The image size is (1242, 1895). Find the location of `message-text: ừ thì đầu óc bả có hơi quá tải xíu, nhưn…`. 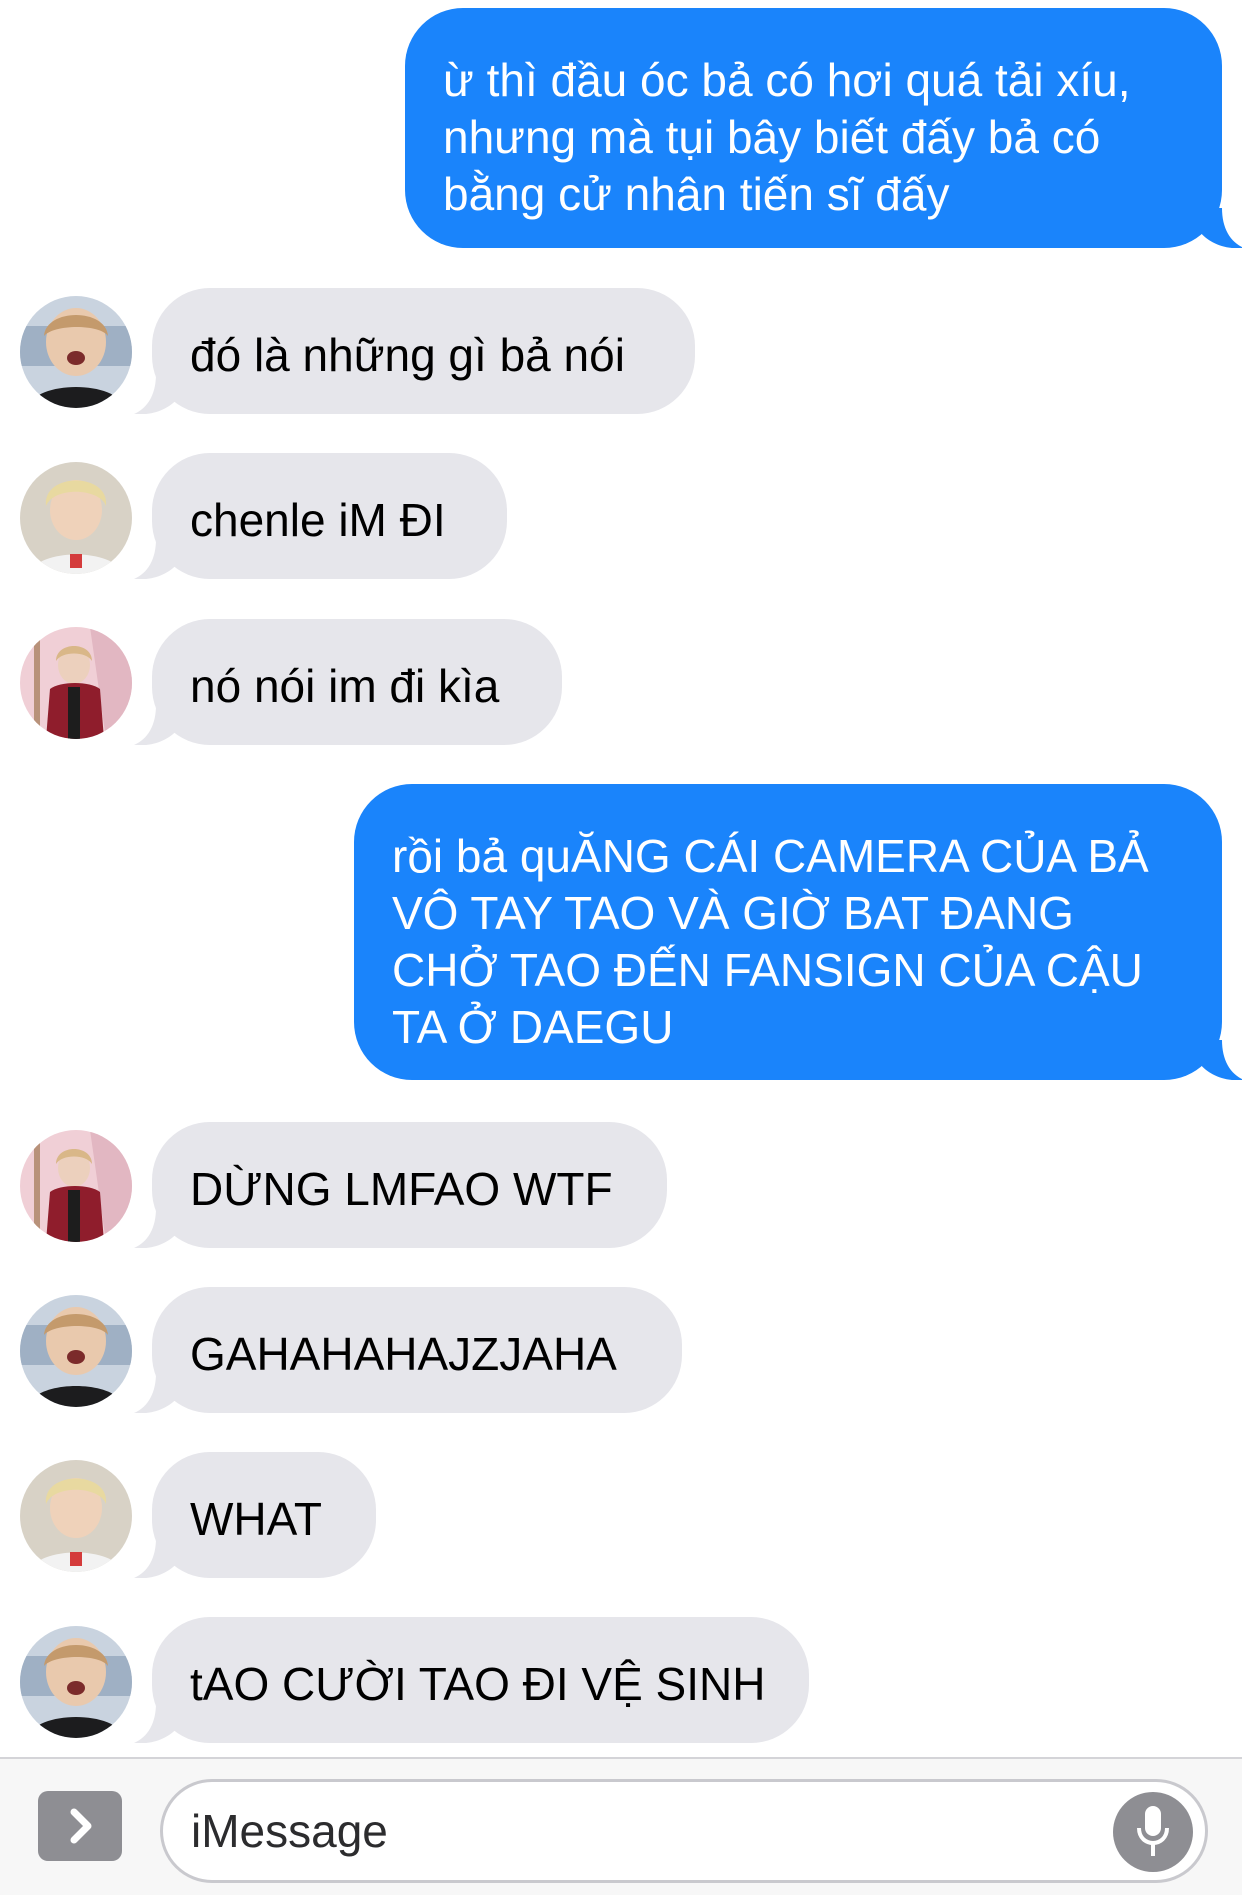

message-text: ừ thì đầu óc bả có hơi quá tải xíu, nhưn… is located at coordinates (787, 137).